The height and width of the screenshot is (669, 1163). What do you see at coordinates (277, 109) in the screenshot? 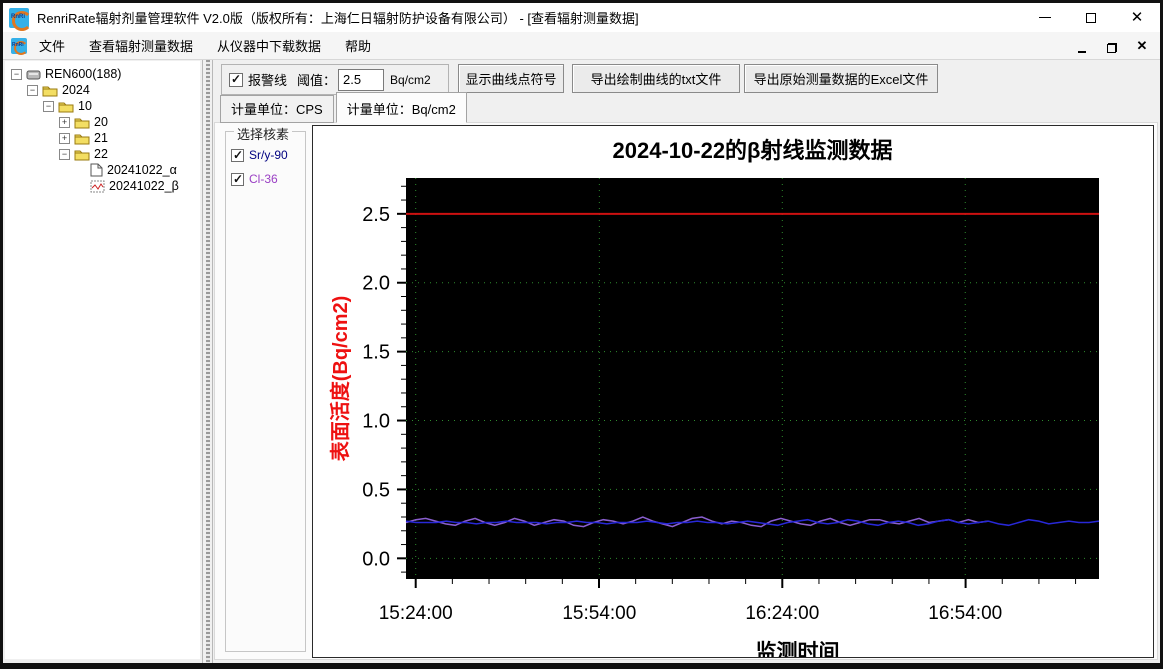
I see `tab-unit-0: 计量单位：CPS` at bounding box center [277, 109].